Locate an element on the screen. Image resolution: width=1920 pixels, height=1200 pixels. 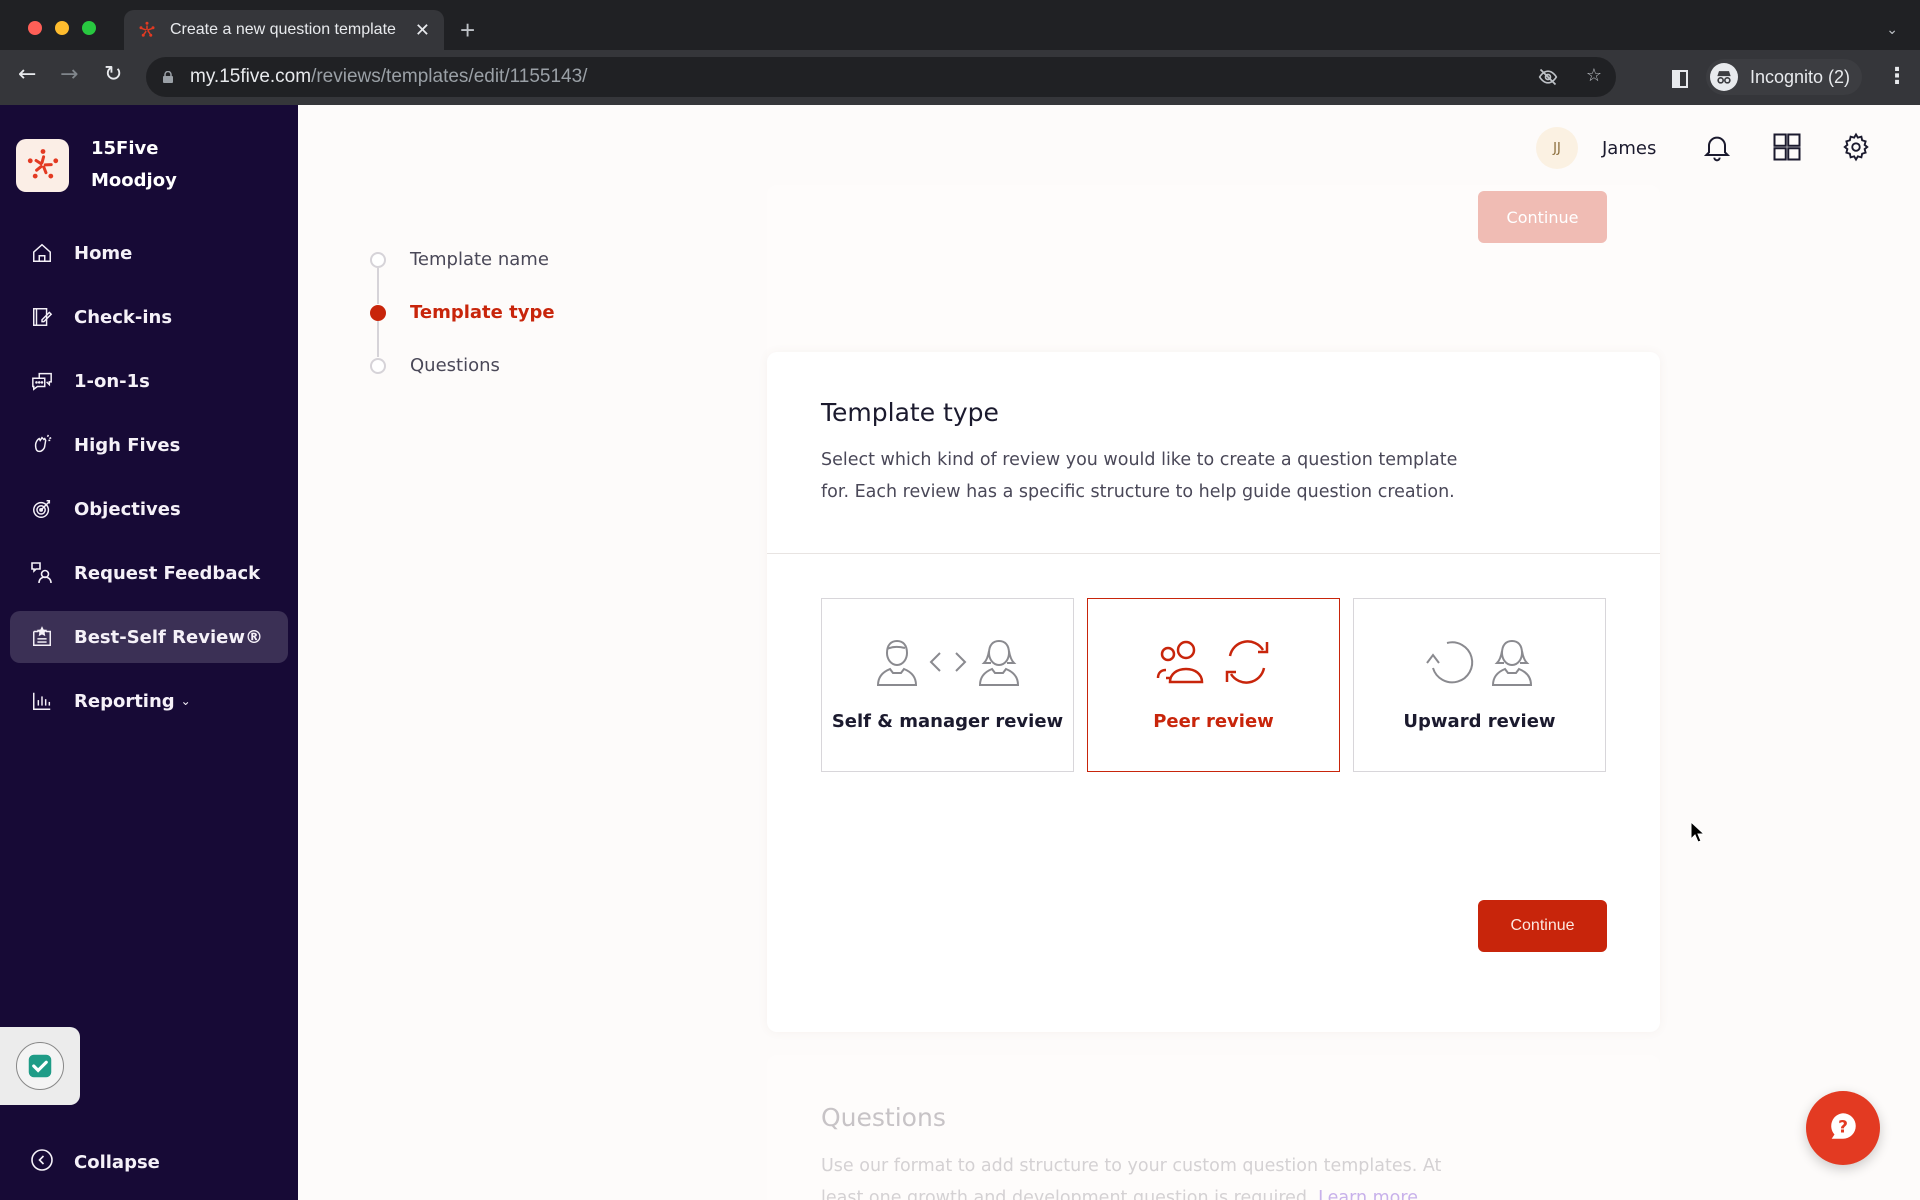
option-label: Peer review is located at coordinates (1213, 721).